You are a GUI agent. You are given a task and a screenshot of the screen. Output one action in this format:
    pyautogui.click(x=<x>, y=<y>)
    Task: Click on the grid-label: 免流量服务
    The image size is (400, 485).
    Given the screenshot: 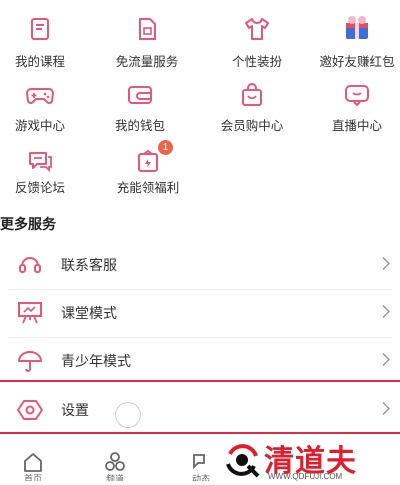 What is the action you would take?
    pyautogui.click(x=147, y=61)
    